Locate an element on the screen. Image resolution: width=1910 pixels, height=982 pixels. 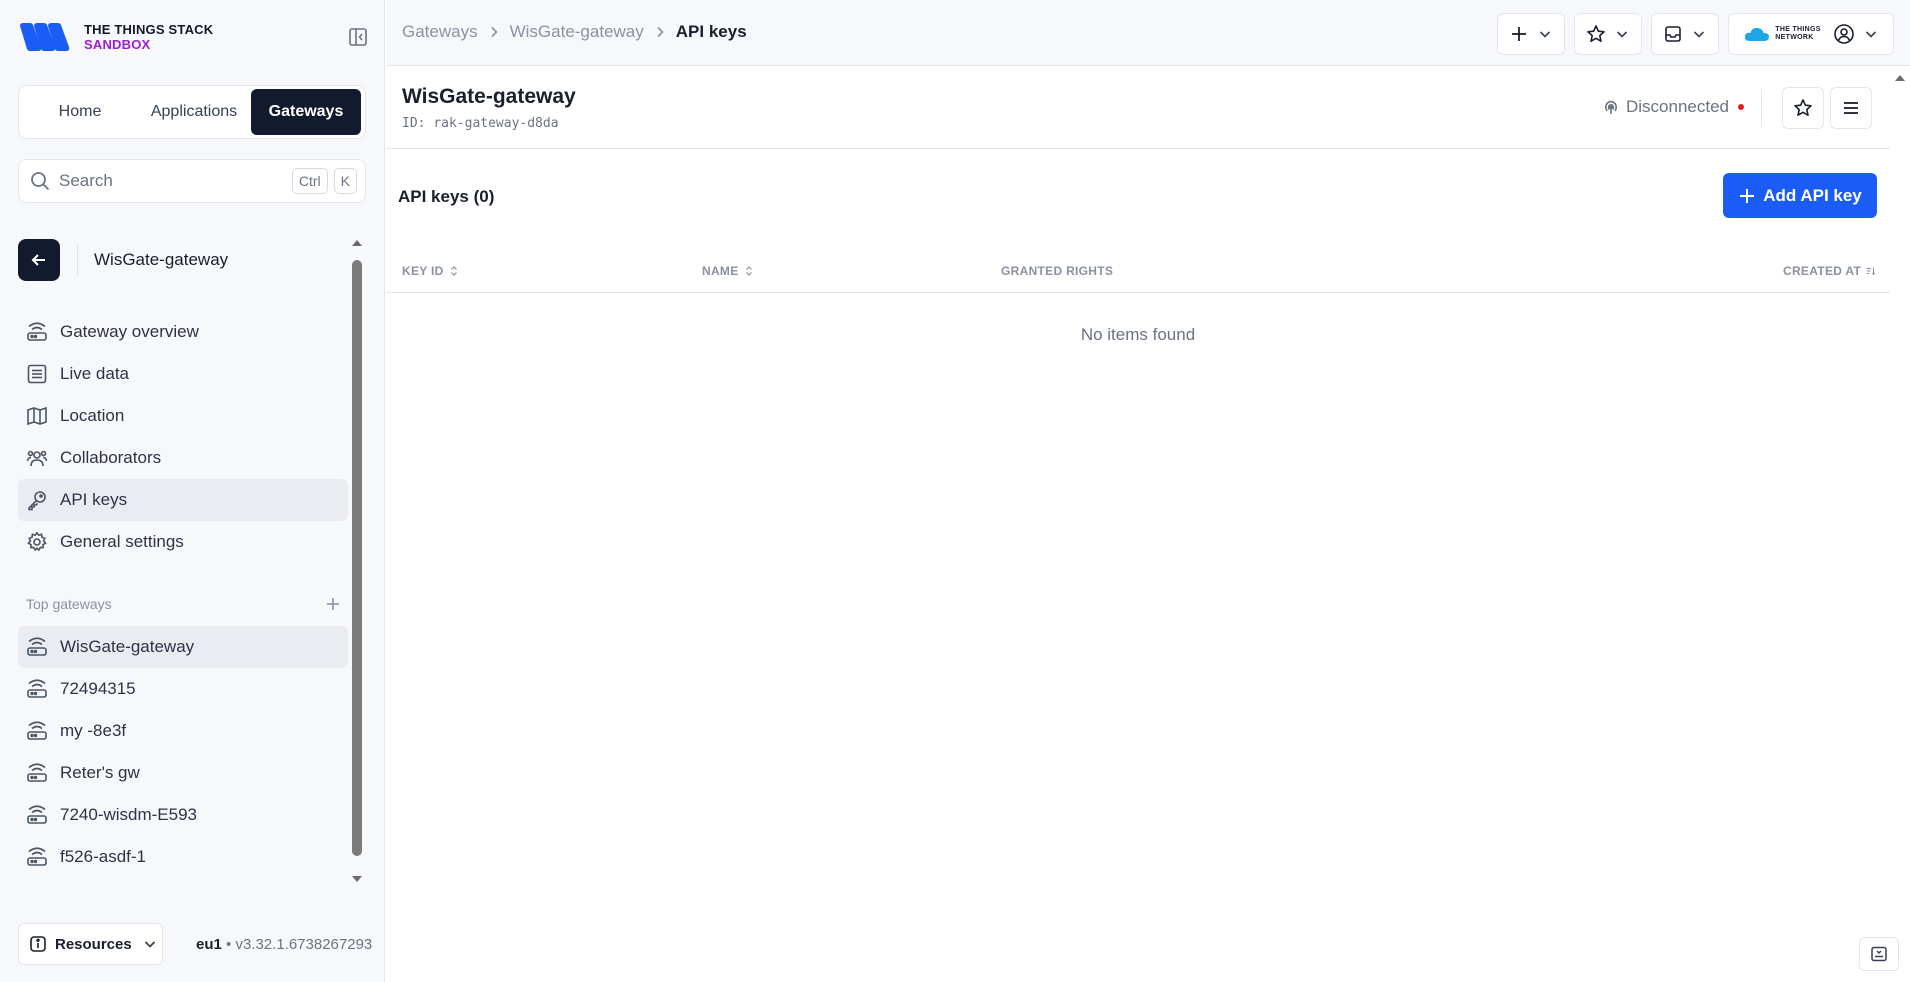
user-avatar-icon is located at coordinates (1843, 34).